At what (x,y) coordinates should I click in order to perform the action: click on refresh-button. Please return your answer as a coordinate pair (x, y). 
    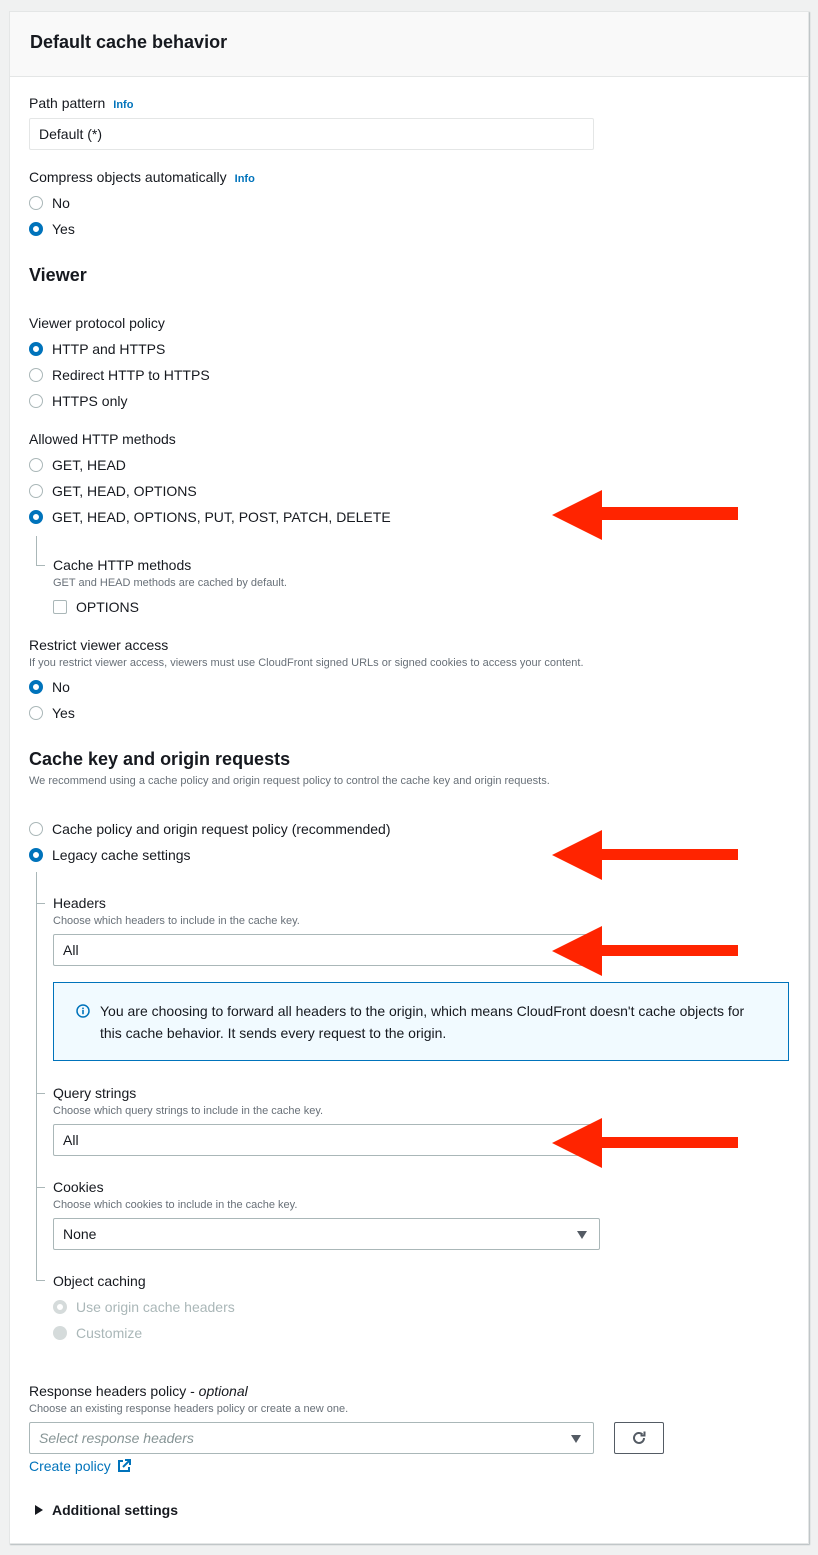
    Looking at the image, I should click on (639, 1438).